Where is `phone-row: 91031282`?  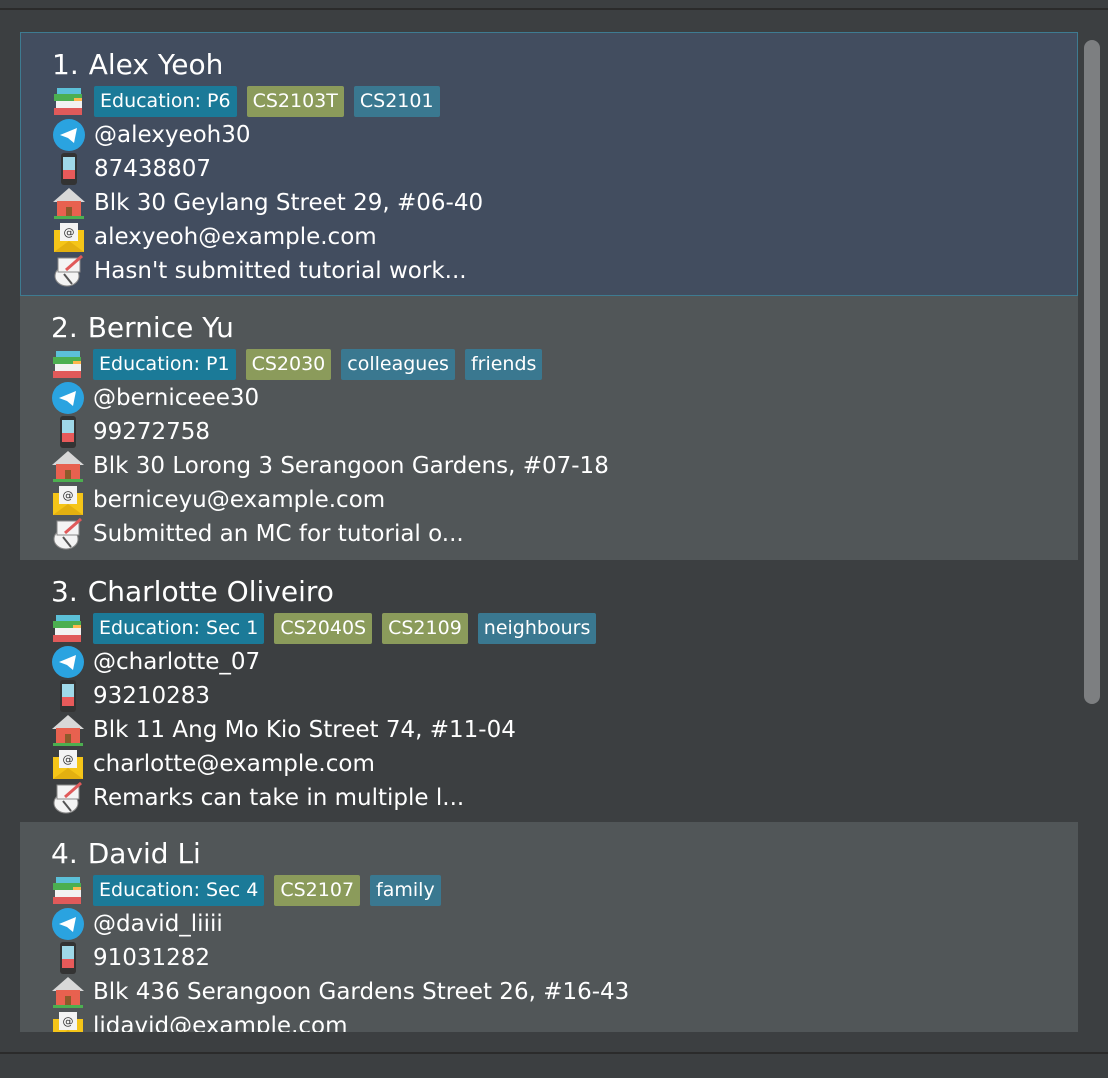 phone-row: 91031282 is located at coordinates (130, 958).